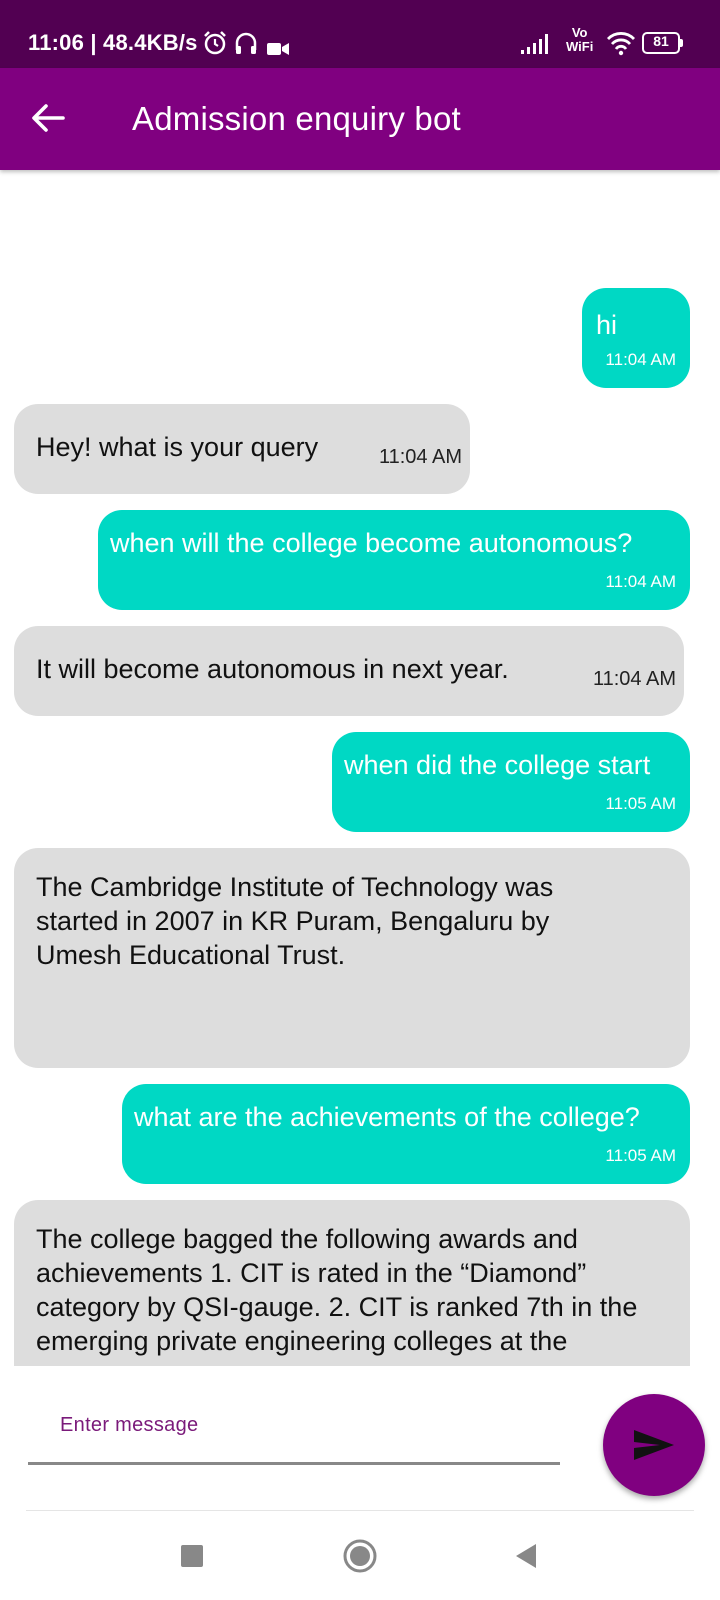  Describe the element at coordinates (129, 1425) in the screenshot. I see `message-input: Enter message` at that location.